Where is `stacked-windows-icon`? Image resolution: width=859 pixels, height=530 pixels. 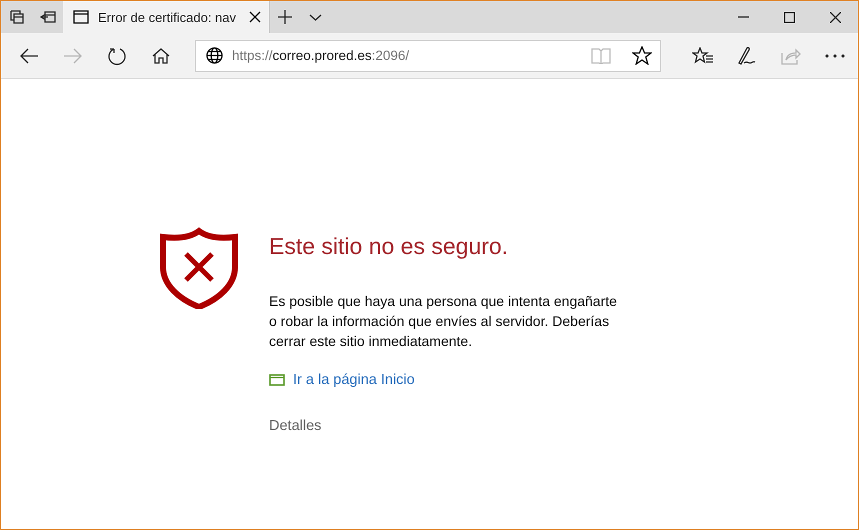
stacked-windows-icon is located at coordinates (17, 17).